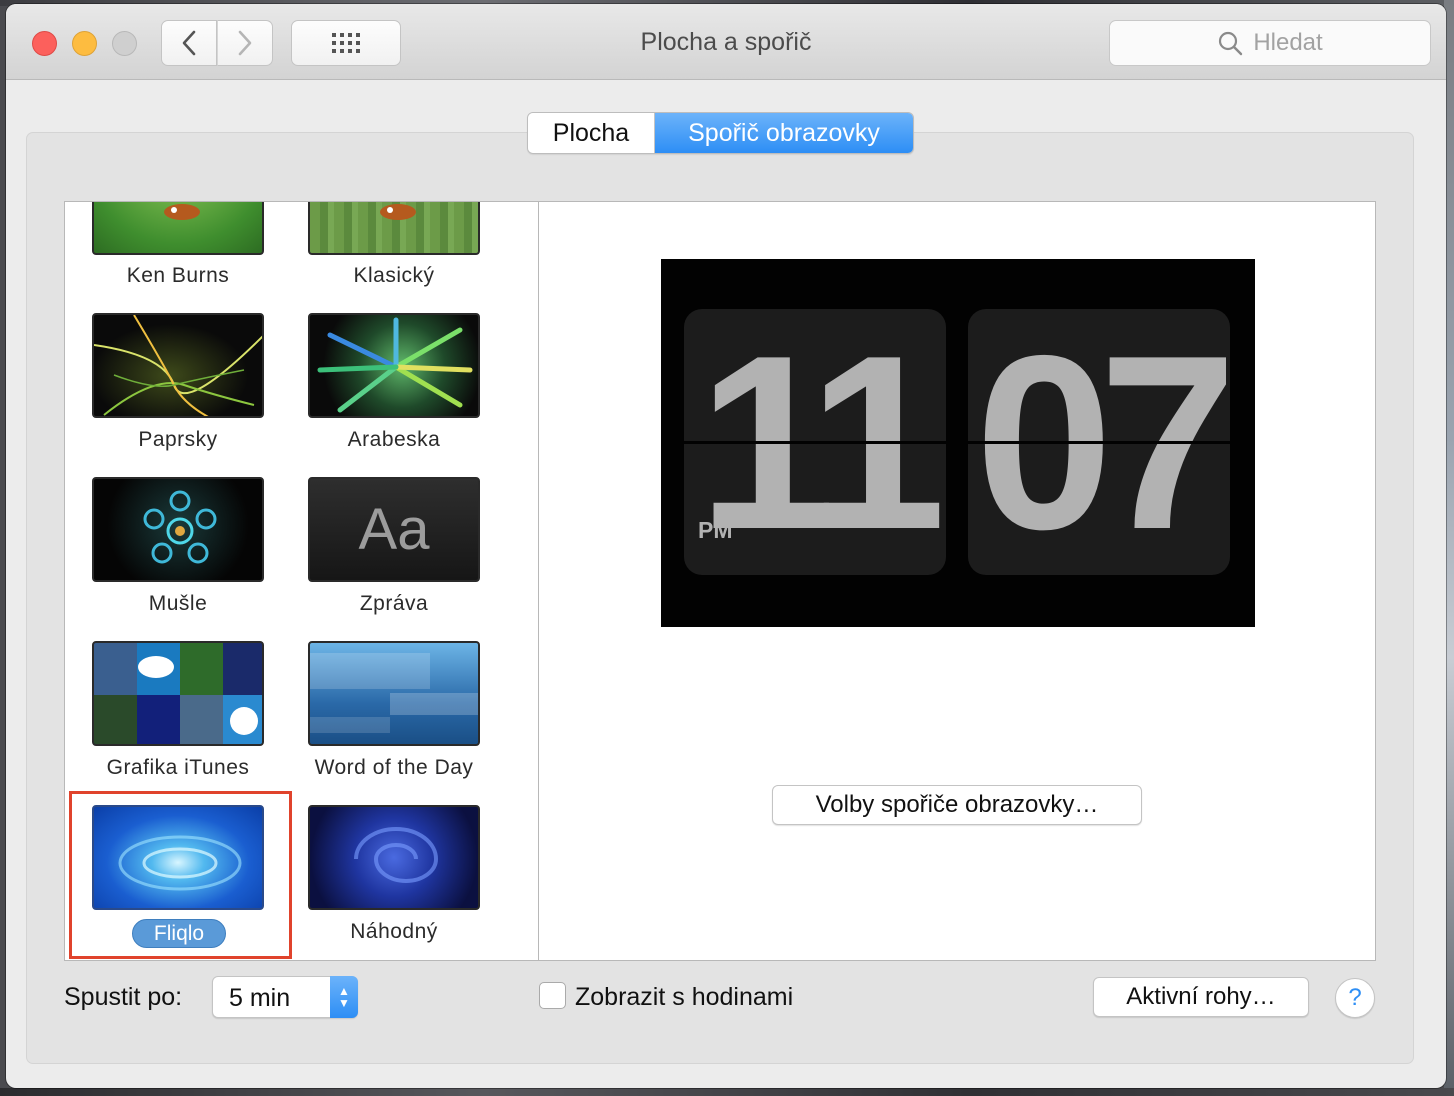 This screenshot has height=1096, width=1454. Describe the element at coordinates (260, 998) in the screenshot. I see `start-after-value: 5 min` at that location.